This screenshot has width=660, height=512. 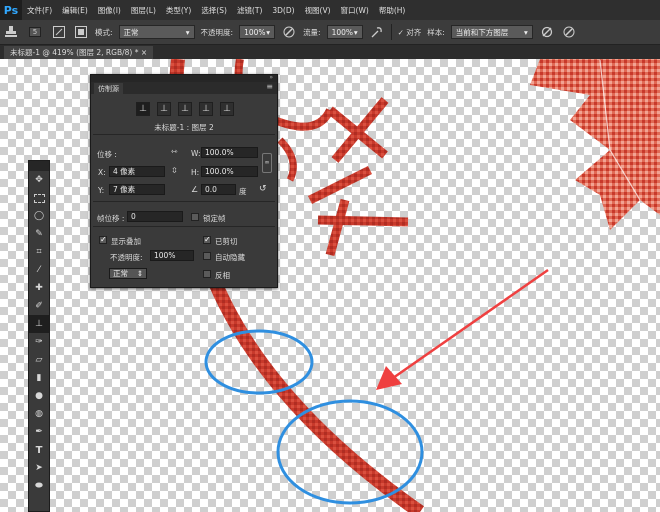 What do you see at coordinates (195, 217) in the screenshot?
I see `lock-frame-checkbox` at bounding box center [195, 217].